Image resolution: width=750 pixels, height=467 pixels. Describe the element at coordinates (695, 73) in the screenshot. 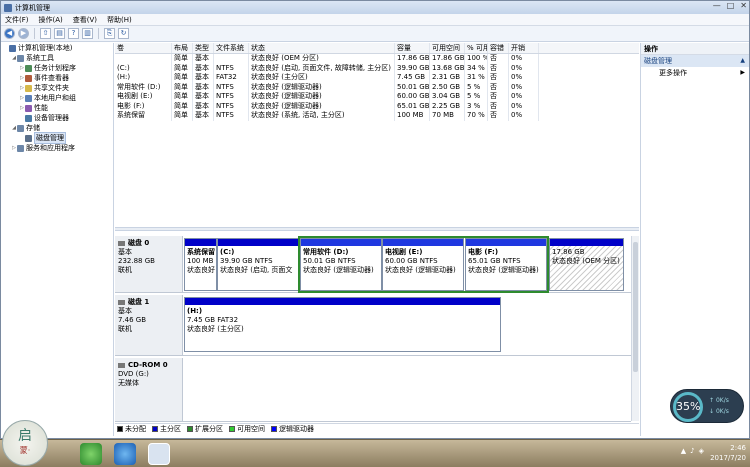

I see `more-actions-item: 更多操作 ▶` at that location.